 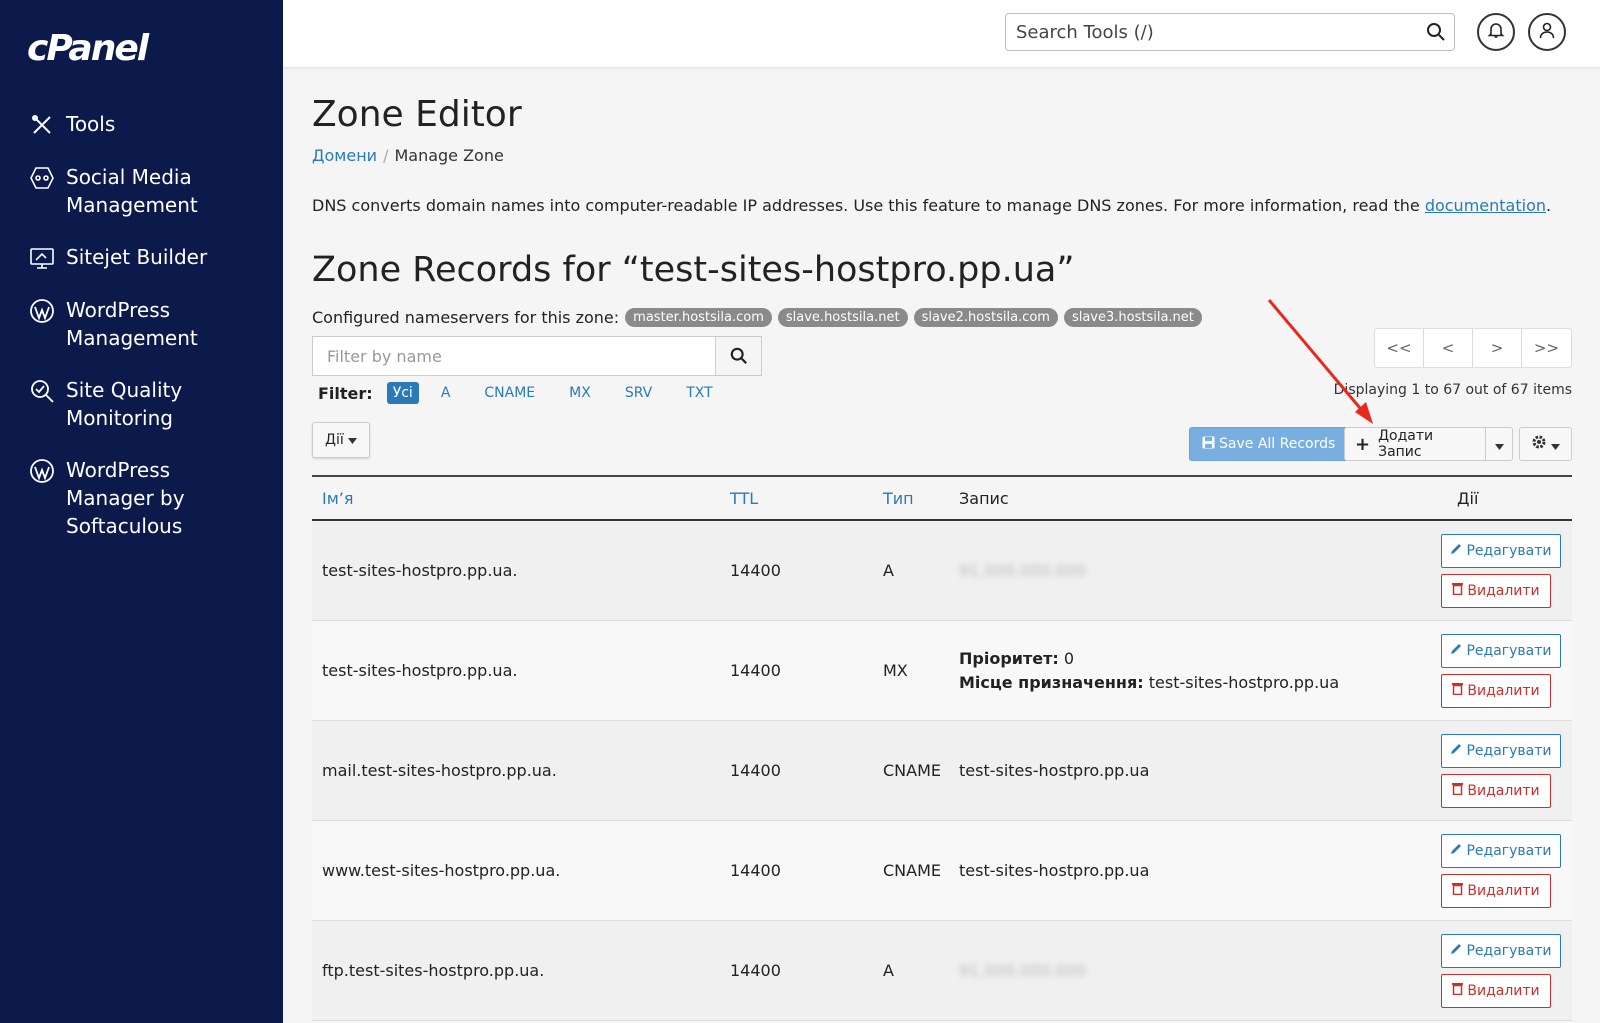 What do you see at coordinates (941, 34) in the screenshot?
I see `top-bar` at bounding box center [941, 34].